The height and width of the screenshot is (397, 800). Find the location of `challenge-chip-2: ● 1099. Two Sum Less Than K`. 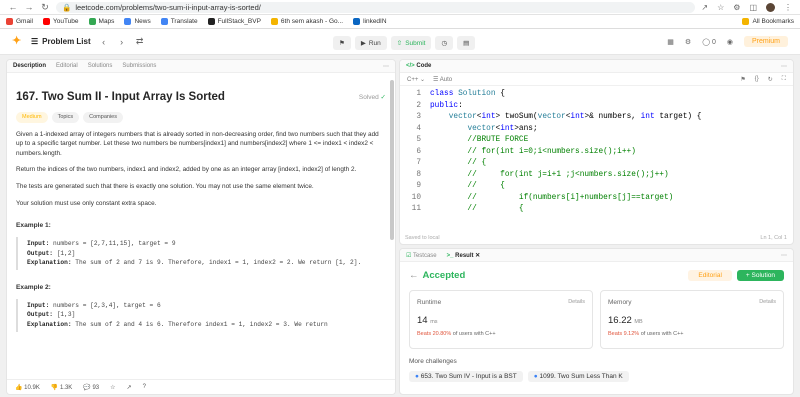

challenge-chip-2: ● 1099. Two Sum Less Than K is located at coordinates (578, 376).